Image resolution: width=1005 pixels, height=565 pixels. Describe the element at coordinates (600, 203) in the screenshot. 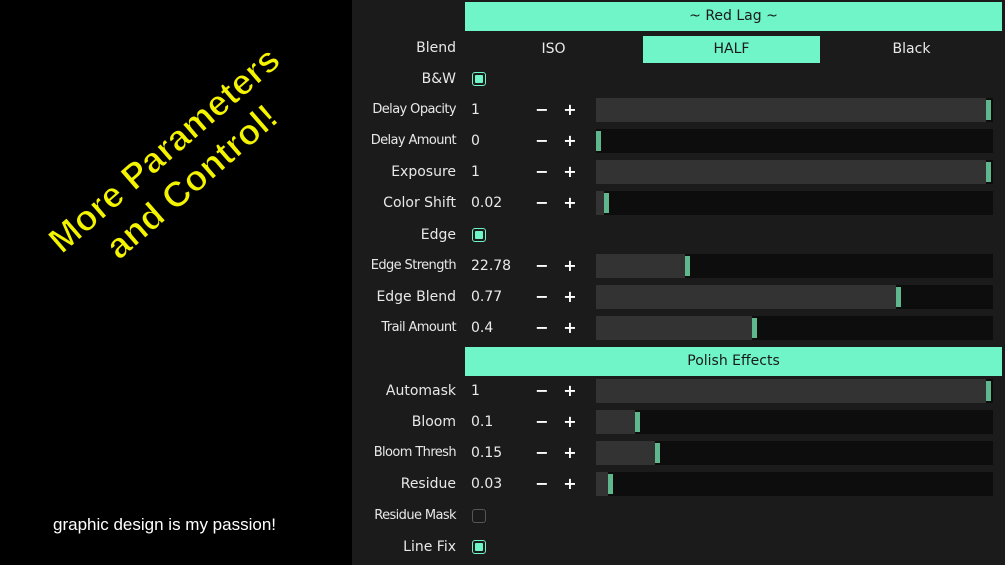

I see `color-shift-slider-fill` at that location.